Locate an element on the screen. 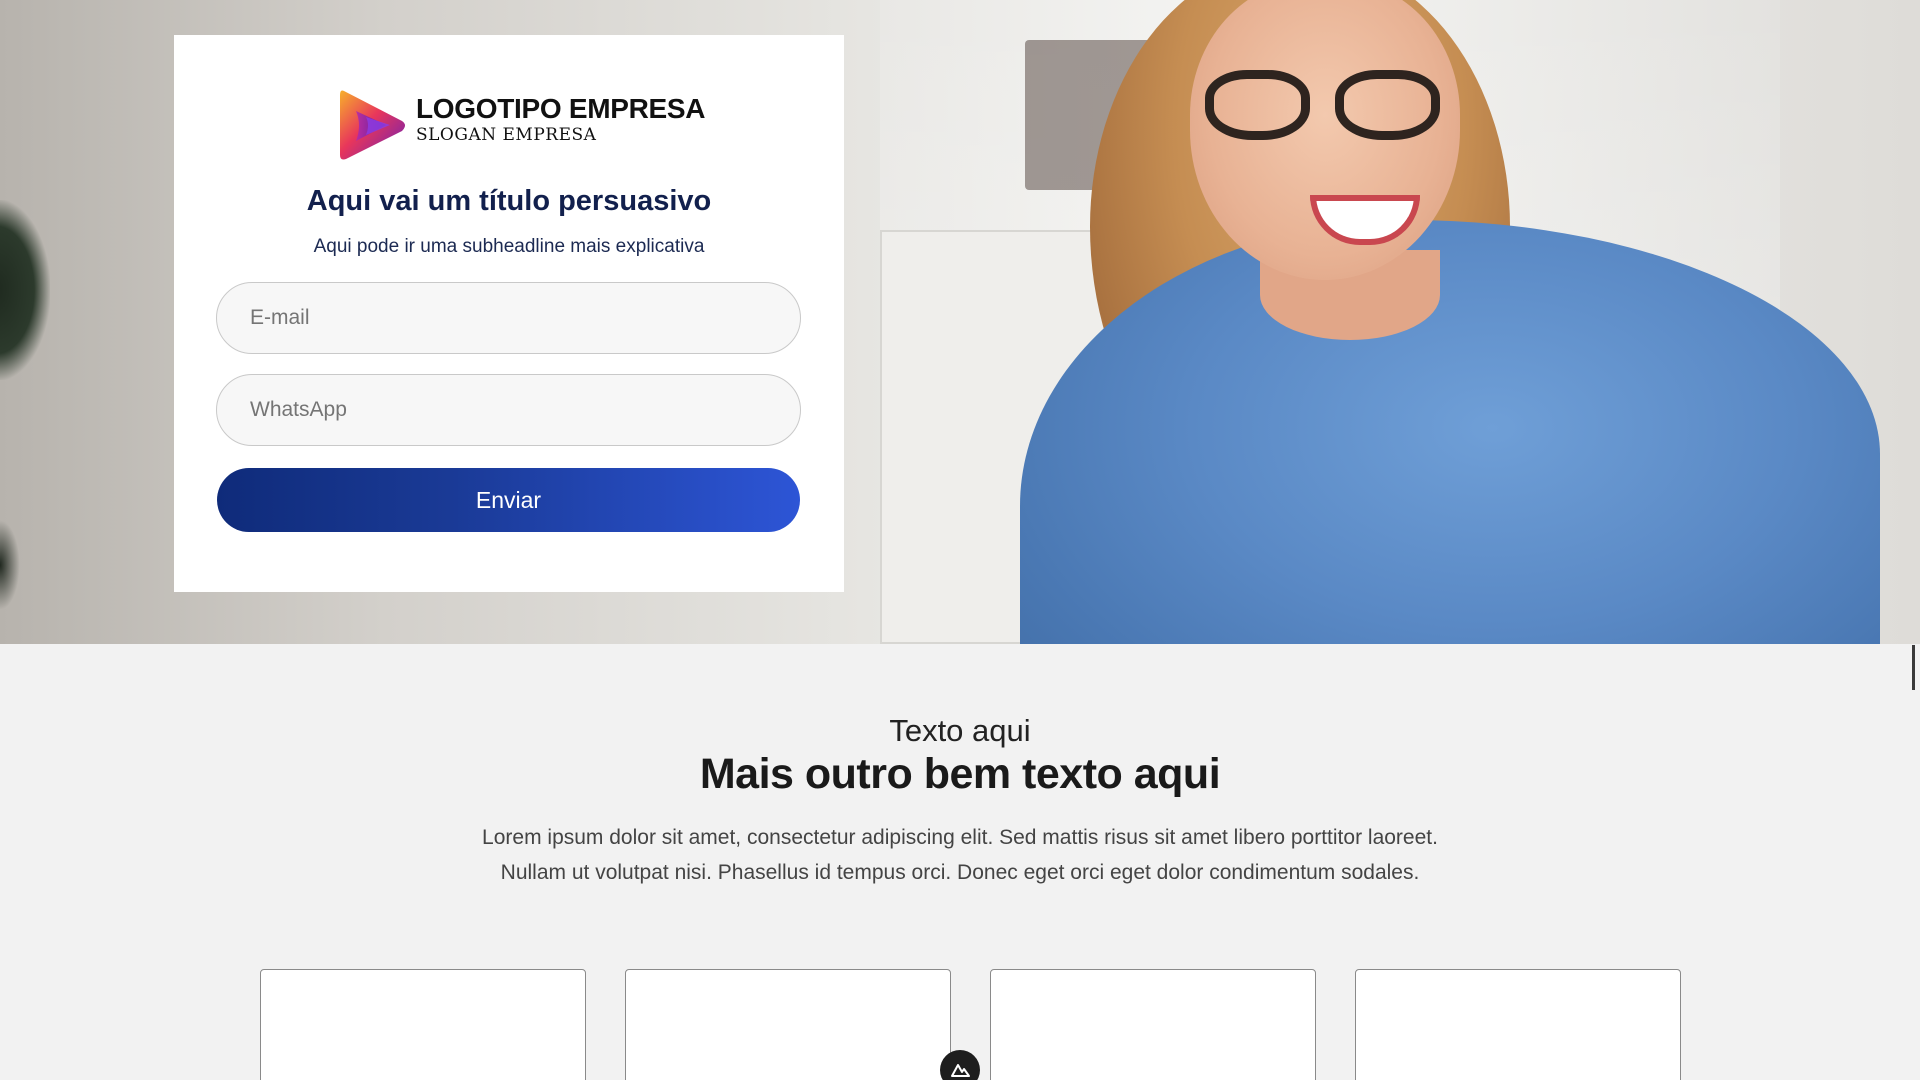 Image resolution: width=1920 pixels, height=1080 pixels. logo-title: LOGOTIPO EMPRESA is located at coordinates (561, 108).